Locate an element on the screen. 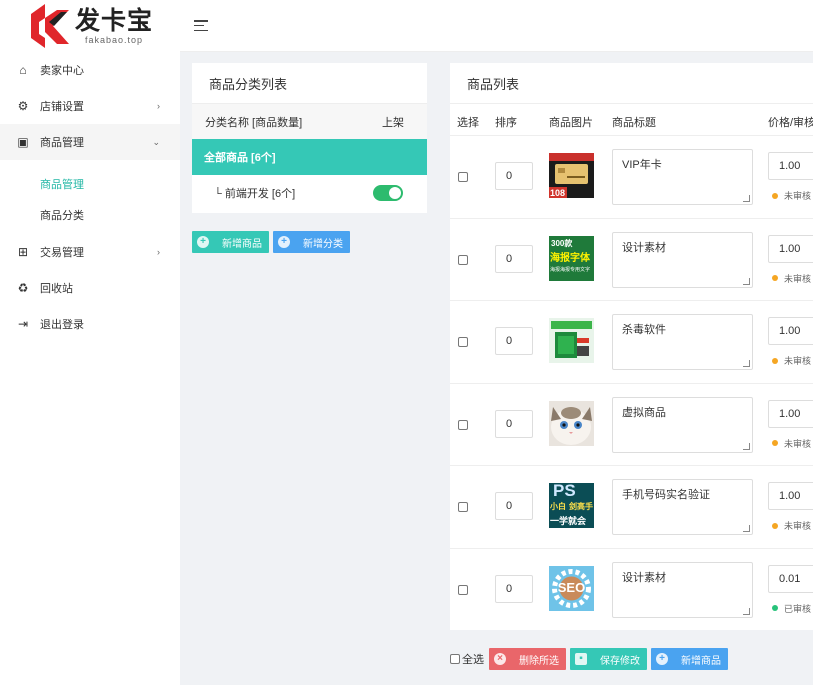 The height and width of the screenshot is (685, 813). sidebar-item-label: 回收站 is located at coordinates (56, 289).